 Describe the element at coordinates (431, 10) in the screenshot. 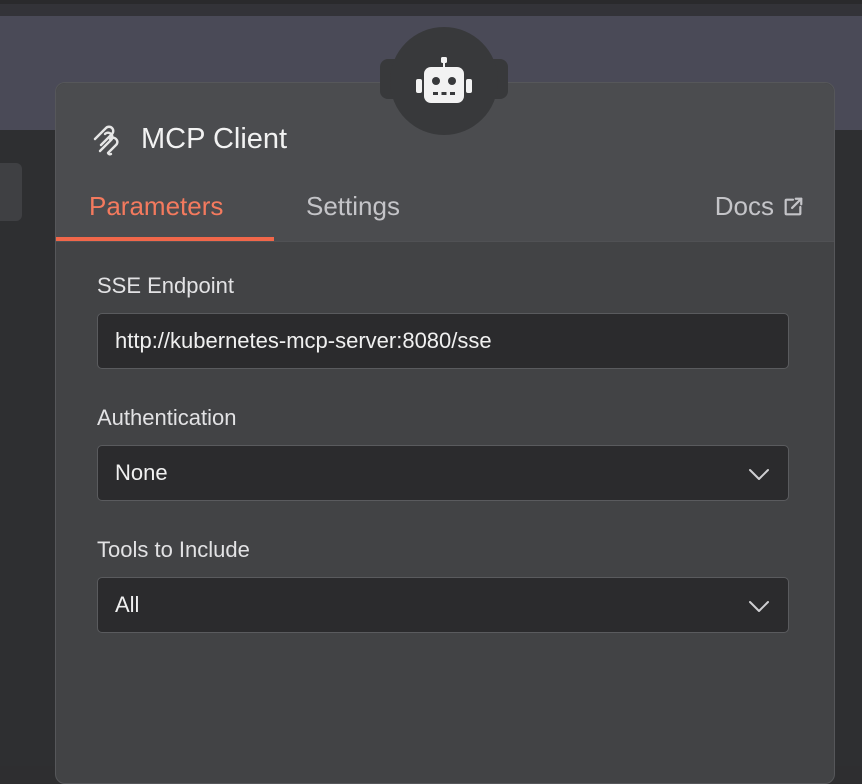

I see `top-band` at that location.